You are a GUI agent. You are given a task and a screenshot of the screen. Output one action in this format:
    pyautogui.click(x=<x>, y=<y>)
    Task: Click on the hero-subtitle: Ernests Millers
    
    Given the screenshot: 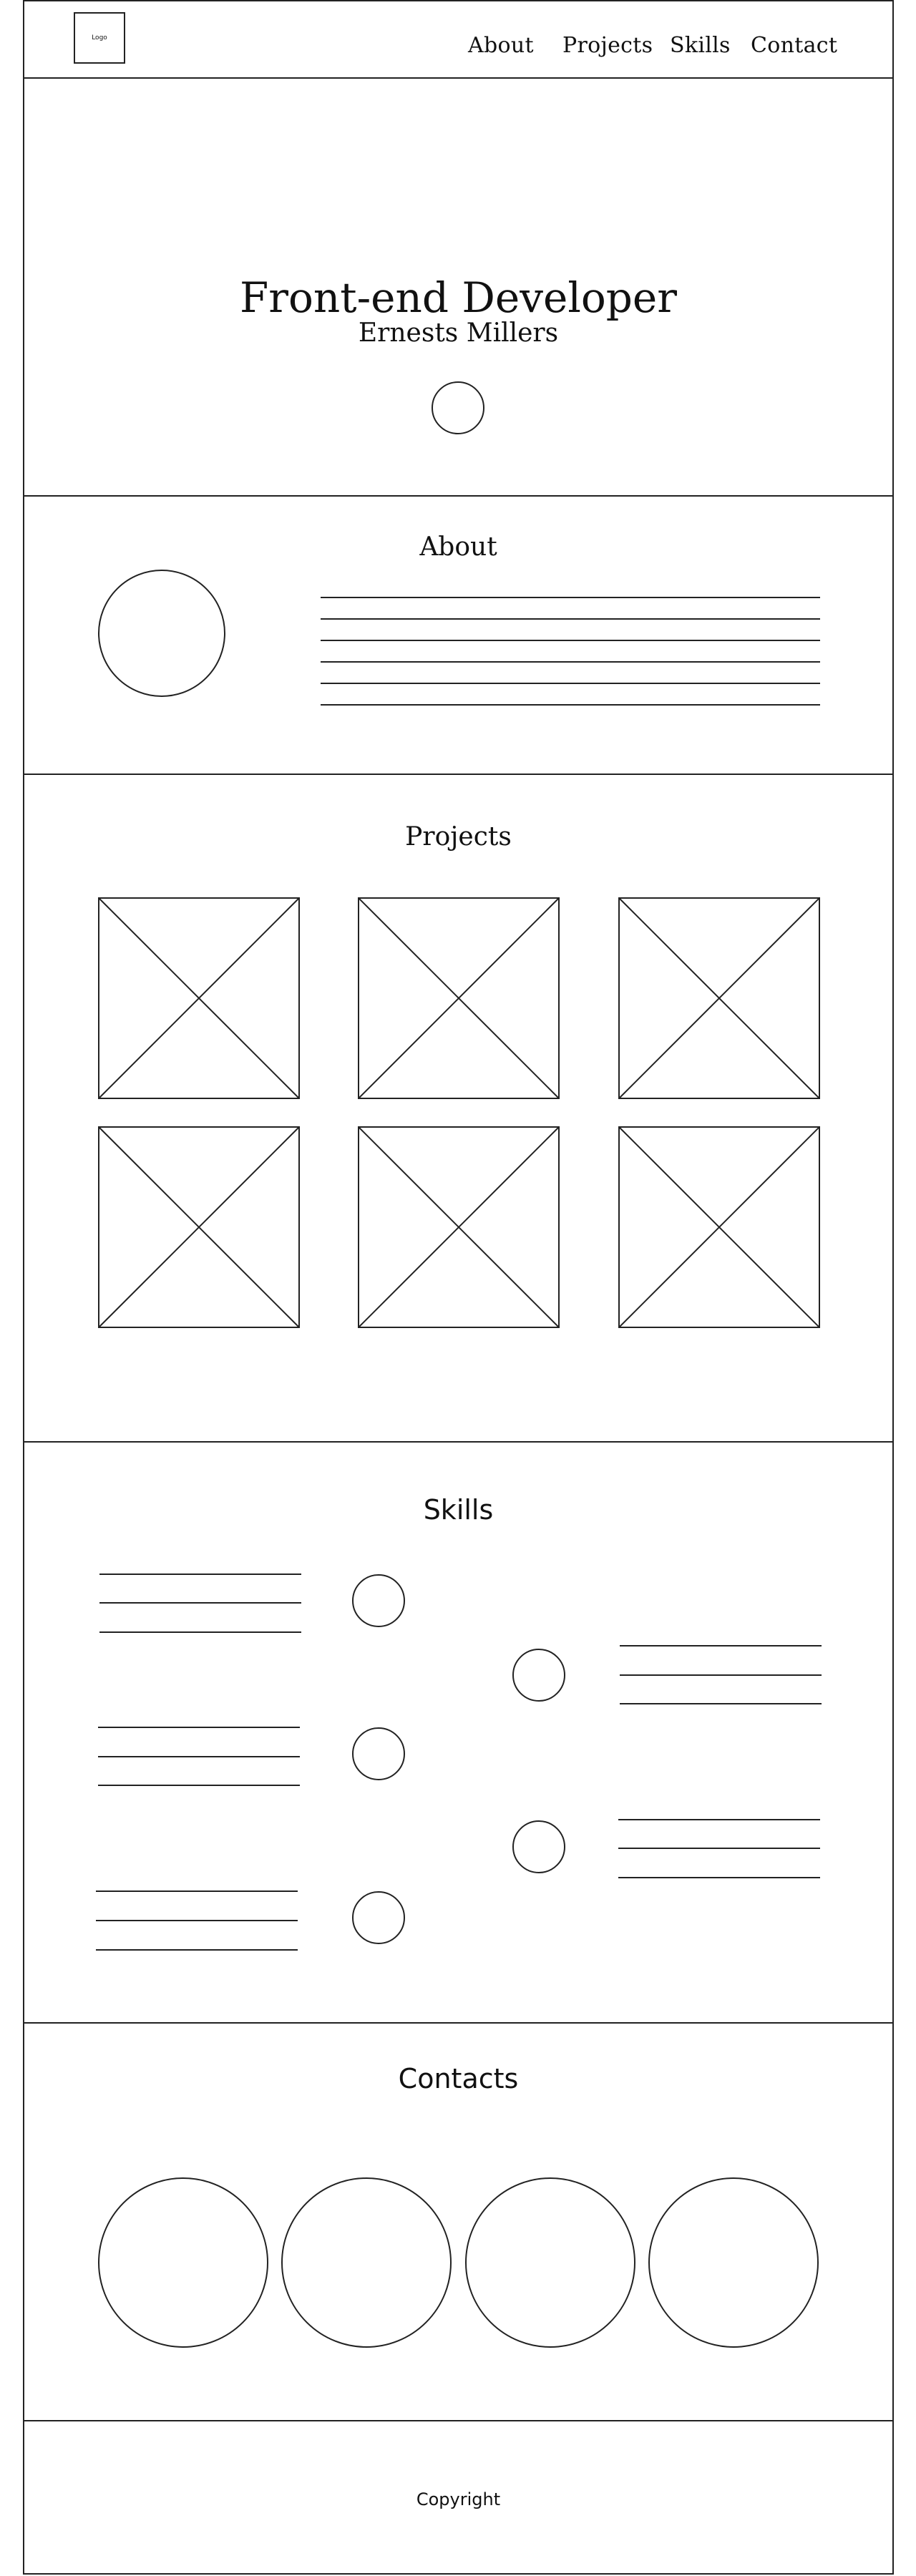 What is the action you would take?
    pyautogui.click(x=458, y=333)
    